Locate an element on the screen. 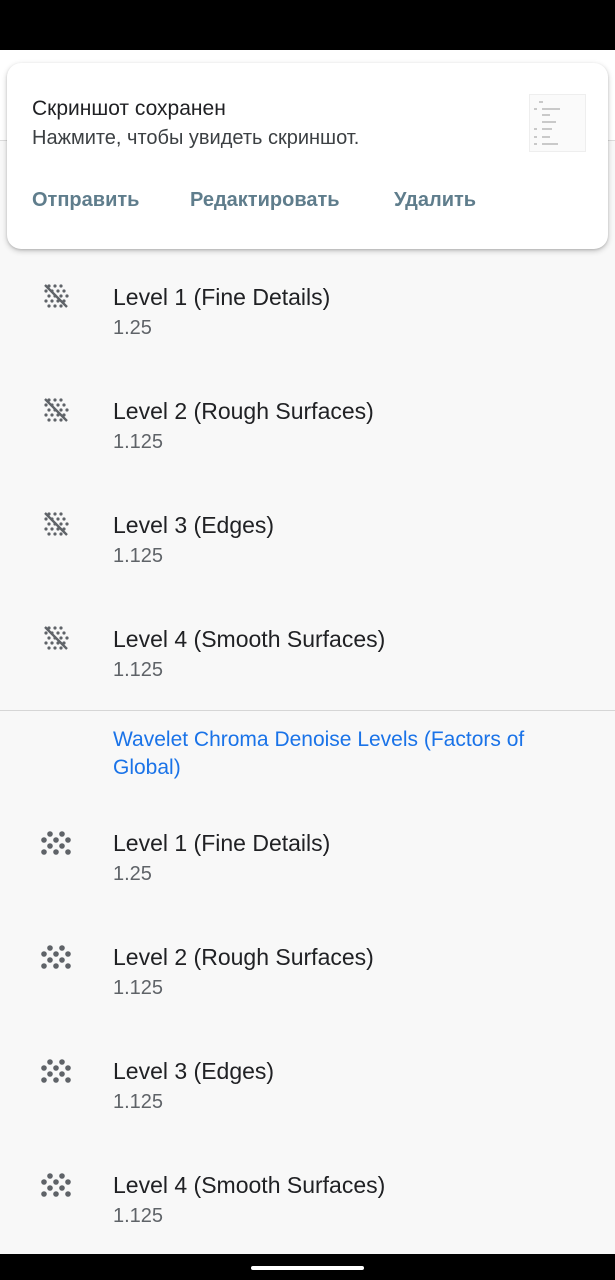  delete-button: Удалить is located at coordinates (435, 200).